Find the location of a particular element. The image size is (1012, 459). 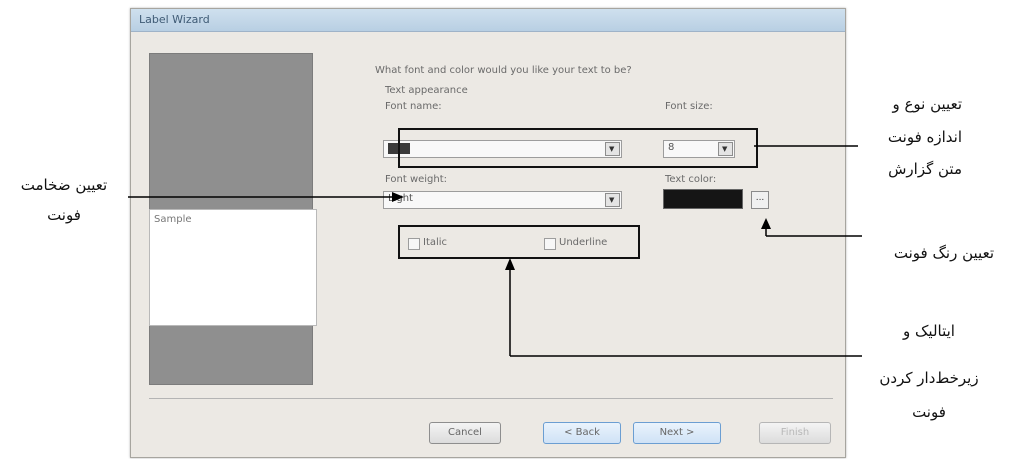

annotation-font-type-size-line2: اندازه فونت is located at coordinates (924, 137).